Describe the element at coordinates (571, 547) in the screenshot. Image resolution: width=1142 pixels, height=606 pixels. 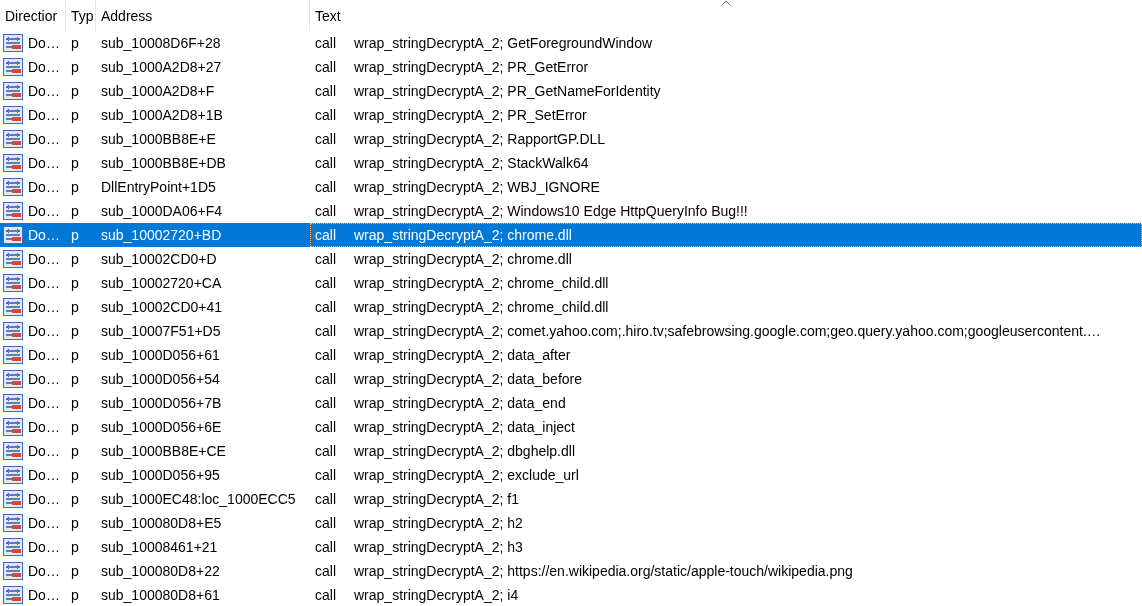
I see `table-row: Do… p sub_10008461+21 call wrap_stringDecryptA_2; h3` at that location.